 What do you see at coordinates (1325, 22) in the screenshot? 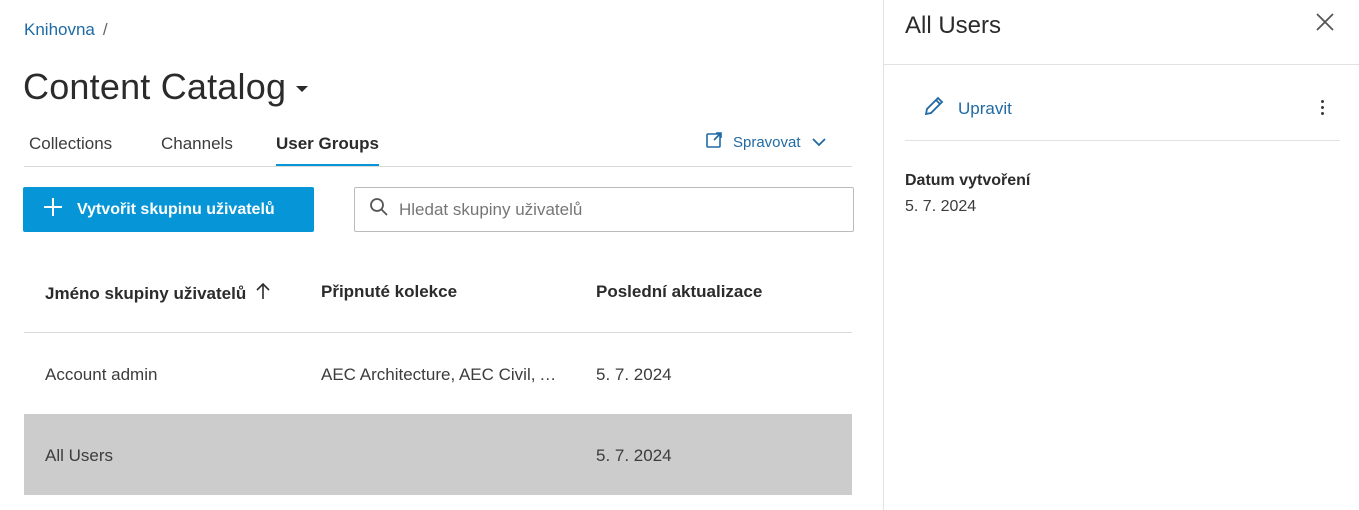
I see `close-icon` at bounding box center [1325, 22].